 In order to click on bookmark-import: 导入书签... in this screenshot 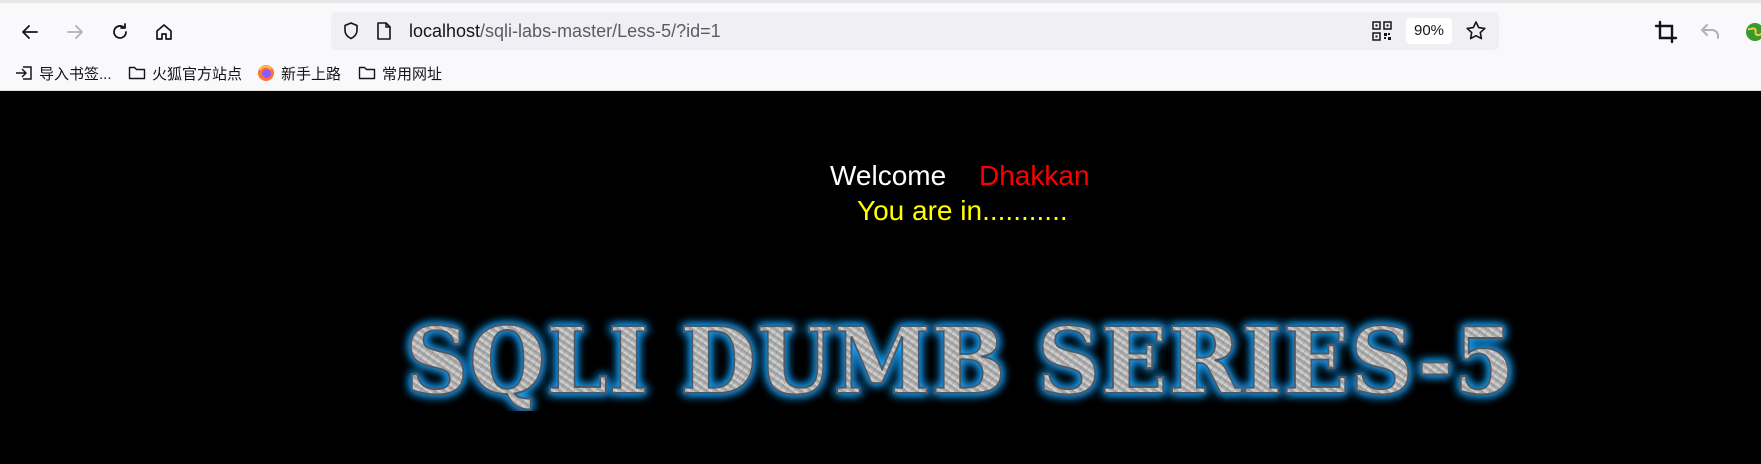, I will do `click(63, 73)`.